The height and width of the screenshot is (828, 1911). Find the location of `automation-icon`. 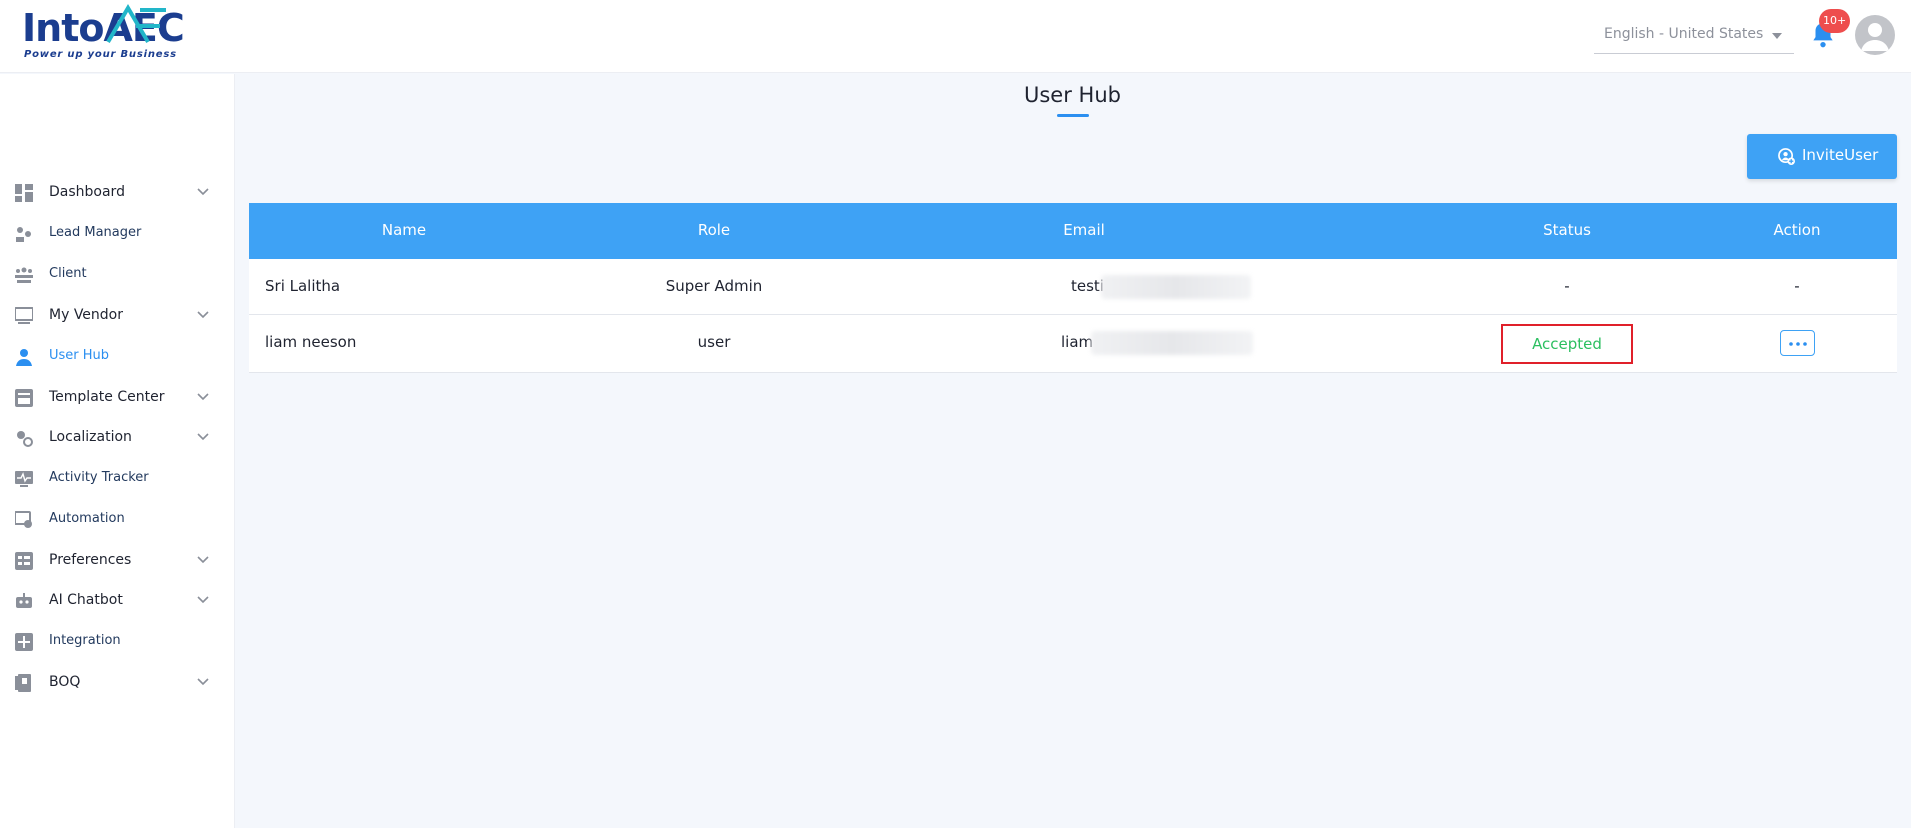

automation-icon is located at coordinates (23, 519).